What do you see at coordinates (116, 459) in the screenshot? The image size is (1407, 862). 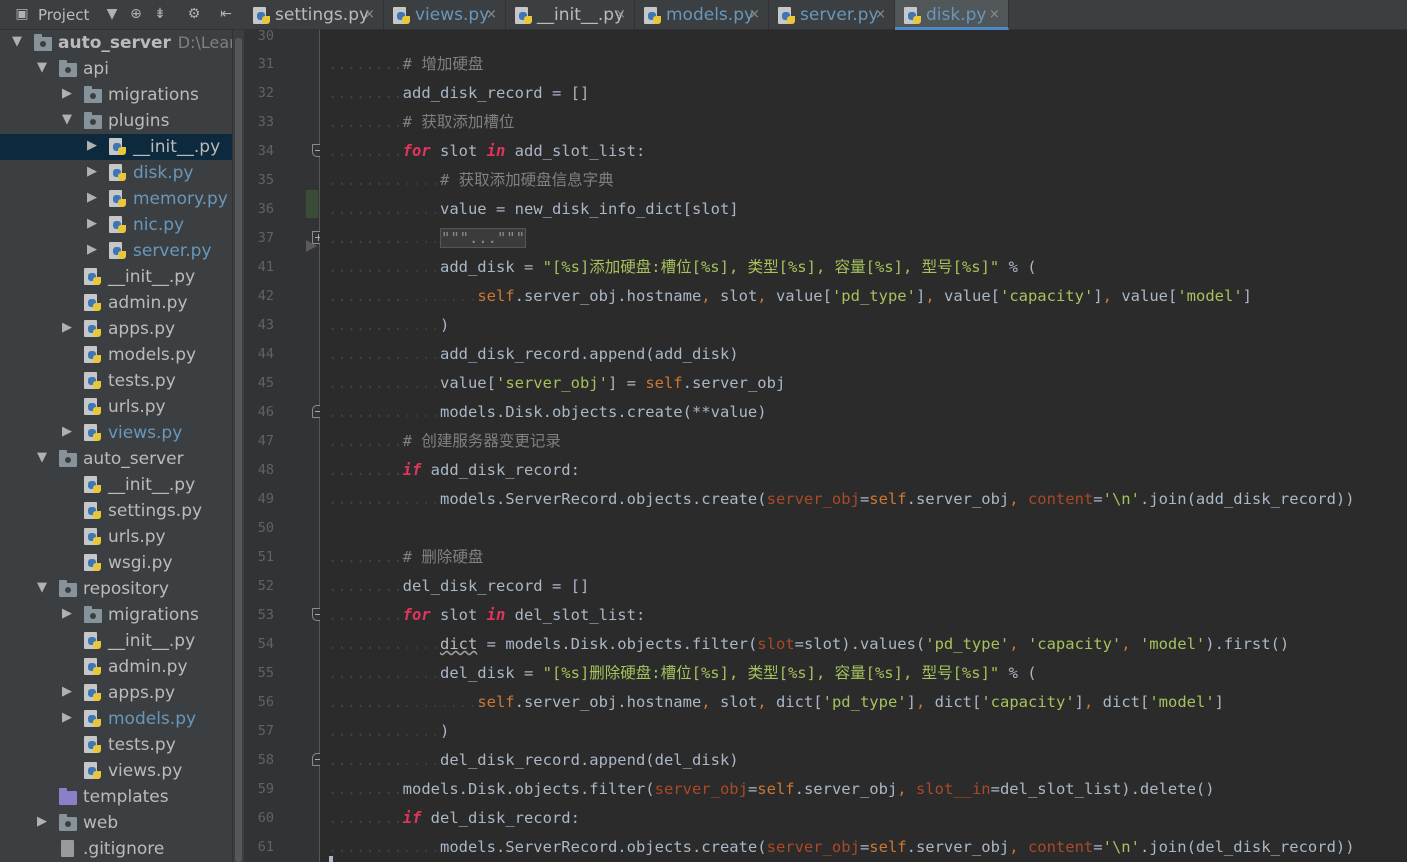 I see `tree-folder-item: ▼ auto_server` at bounding box center [116, 459].